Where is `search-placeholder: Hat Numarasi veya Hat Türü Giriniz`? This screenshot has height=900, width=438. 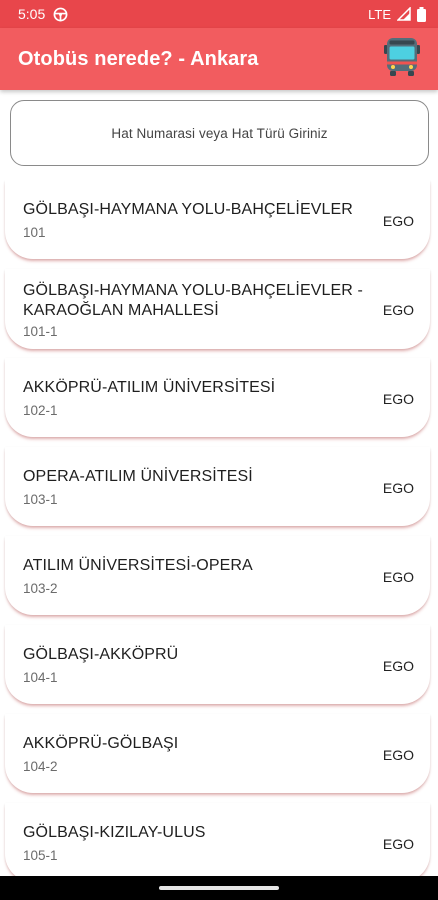 search-placeholder: Hat Numarasi veya Hat Türü Giriniz is located at coordinates (219, 133).